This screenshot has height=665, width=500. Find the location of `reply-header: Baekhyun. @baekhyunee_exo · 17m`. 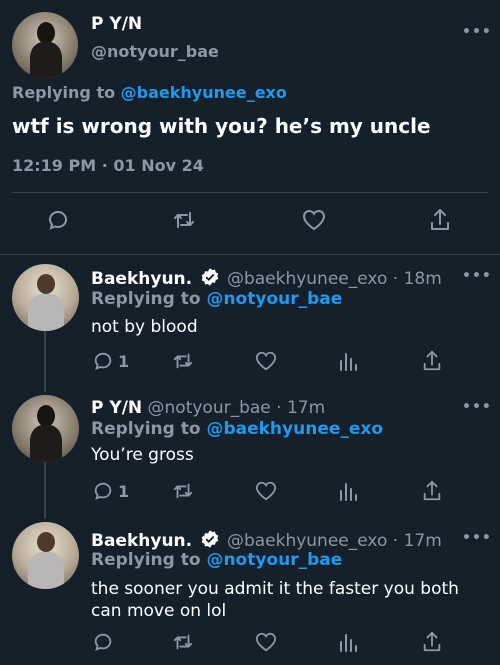

reply-header: Baekhyun. @baekhyunee_exo · 17m is located at coordinates (266, 540).